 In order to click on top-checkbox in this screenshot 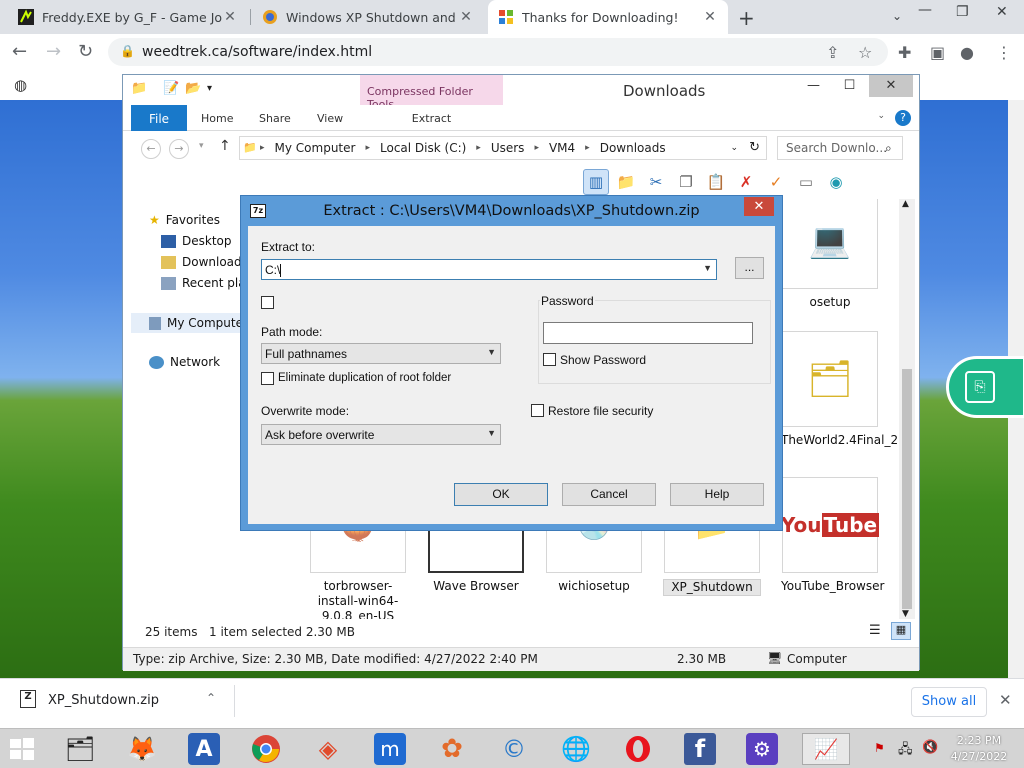, I will do `click(267, 302)`.